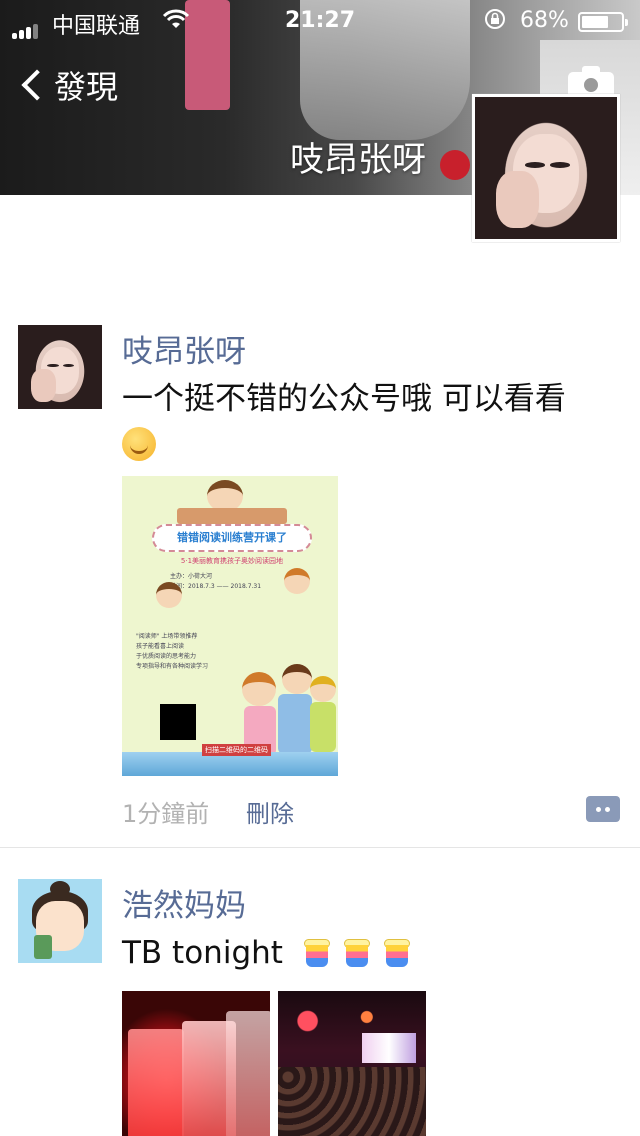 Image resolution: width=640 pixels, height=1136 pixels. What do you see at coordinates (232, 538) in the screenshot?
I see `poster-banner: 错错阅读训练营开课了` at bounding box center [232, 538].